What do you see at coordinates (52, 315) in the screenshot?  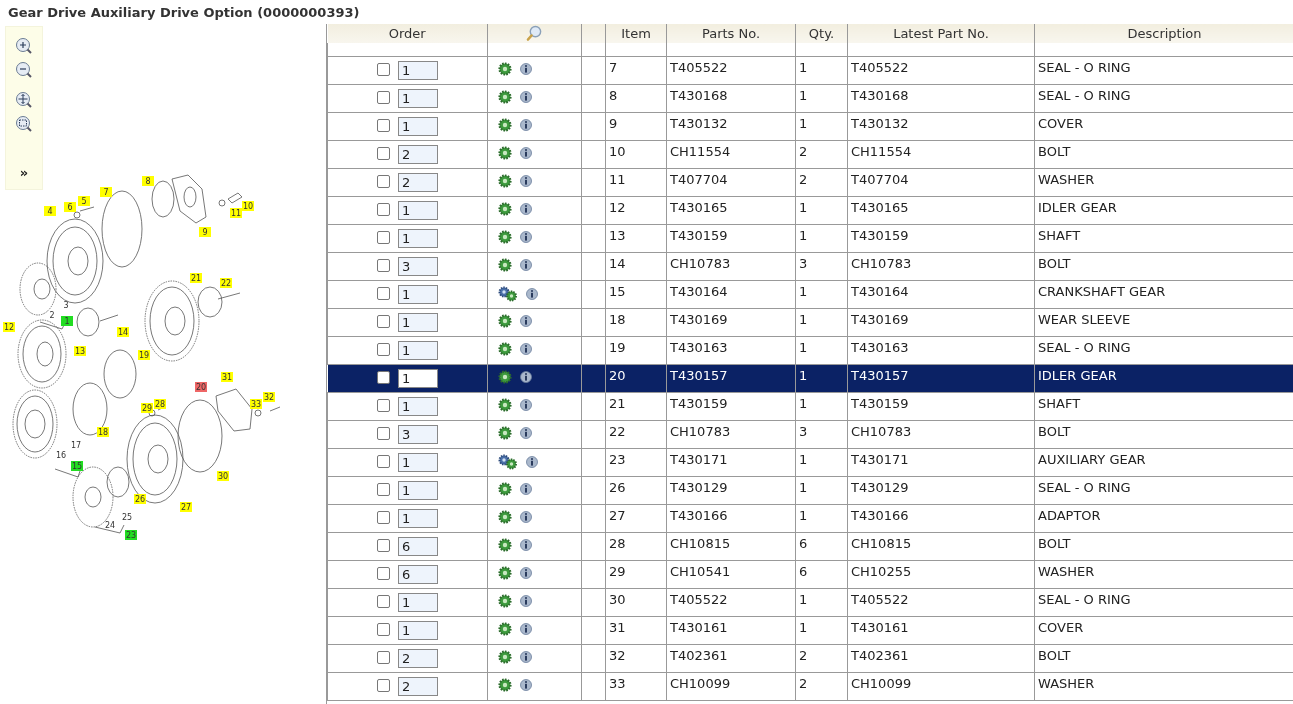 I see `callout-label: 2` at bounding box center [52, 315].